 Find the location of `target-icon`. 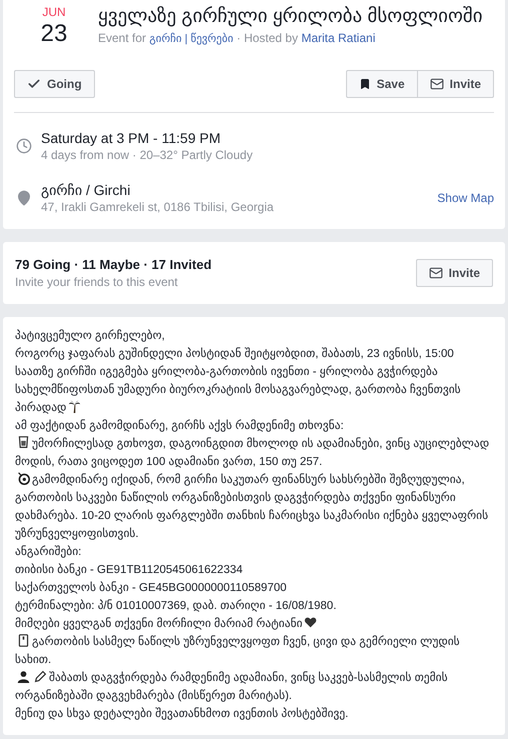

target-icon is located at coordinates (23, 478).